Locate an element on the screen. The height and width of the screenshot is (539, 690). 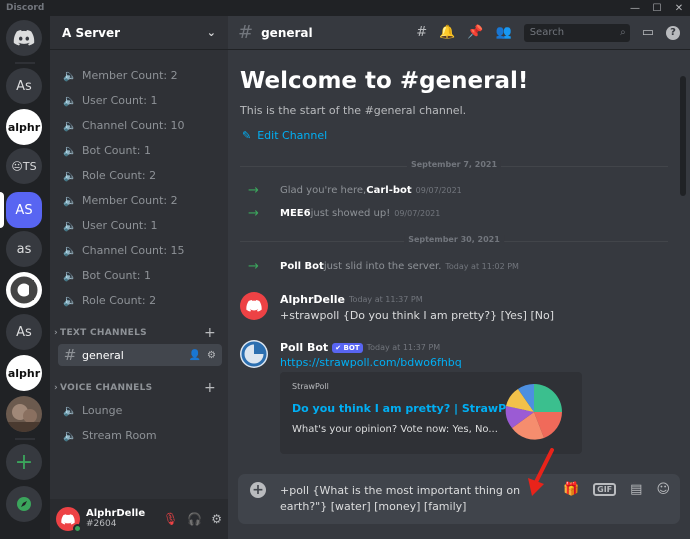
explore-servers-button is located at coordinates (24, 504).